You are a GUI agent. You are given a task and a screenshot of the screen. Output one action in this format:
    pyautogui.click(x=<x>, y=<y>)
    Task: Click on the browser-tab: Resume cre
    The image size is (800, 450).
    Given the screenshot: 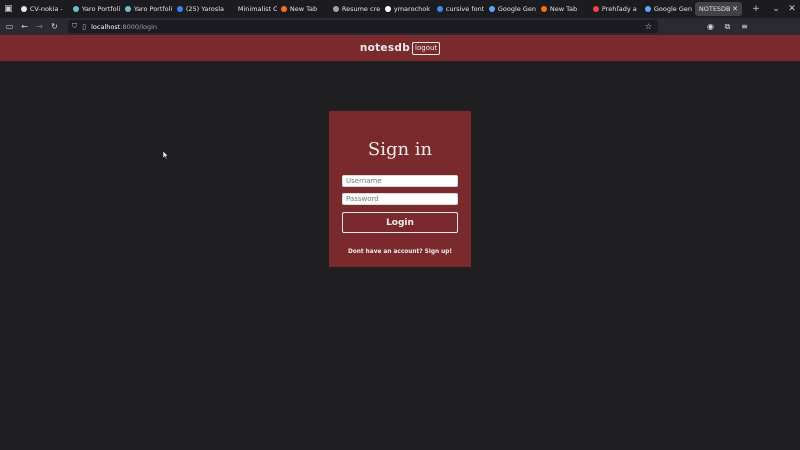 What is the action you would take?
    pyautogui.click(x=355, y=9)
    